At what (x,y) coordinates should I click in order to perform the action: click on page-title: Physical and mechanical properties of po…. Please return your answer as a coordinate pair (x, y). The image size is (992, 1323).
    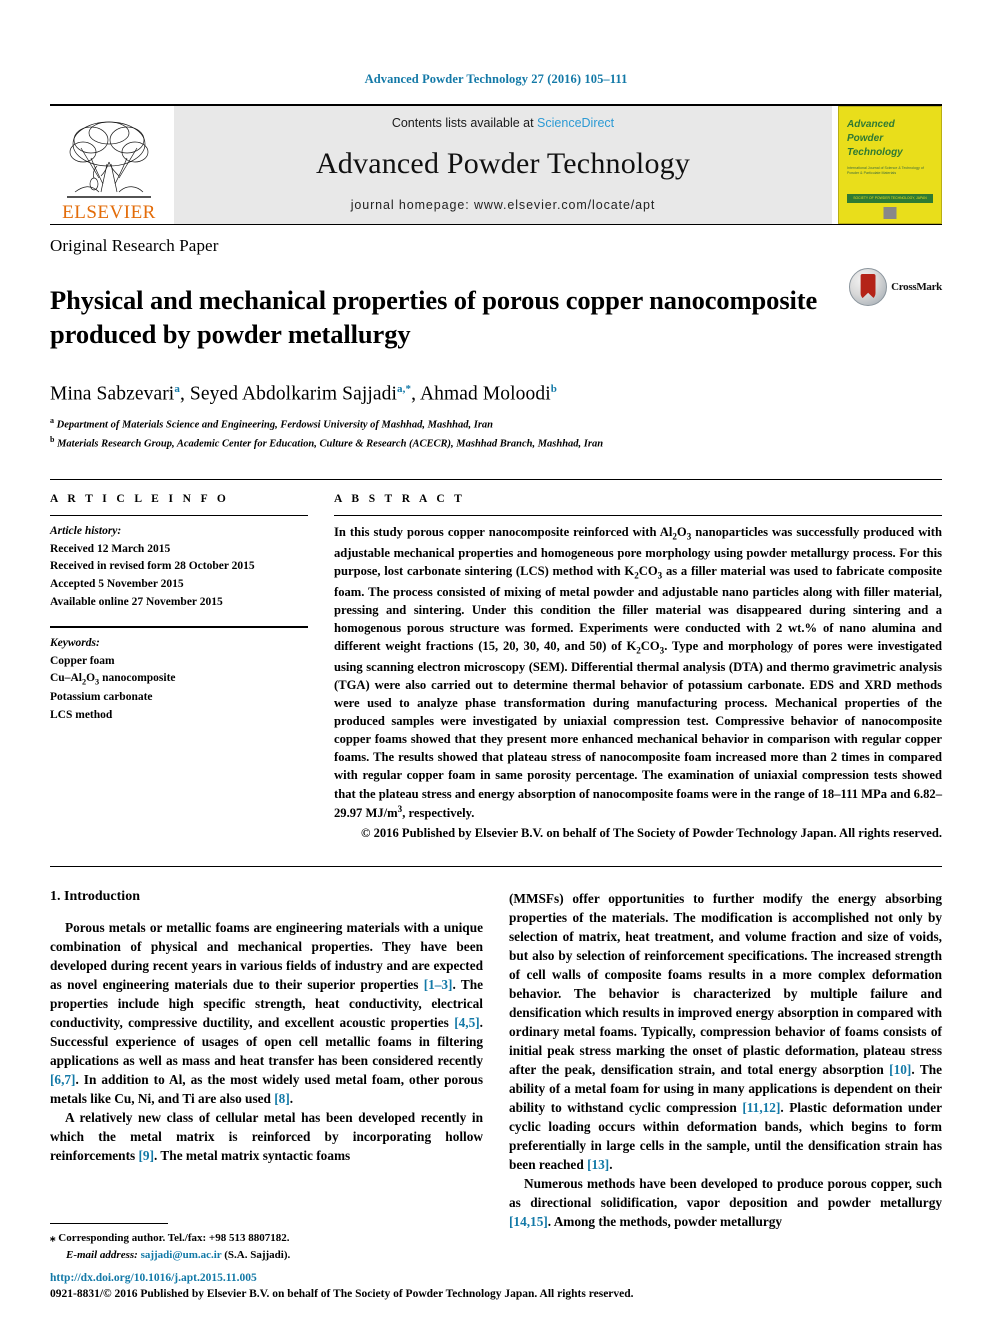
    Looking at the image, I should click on (434, 317).